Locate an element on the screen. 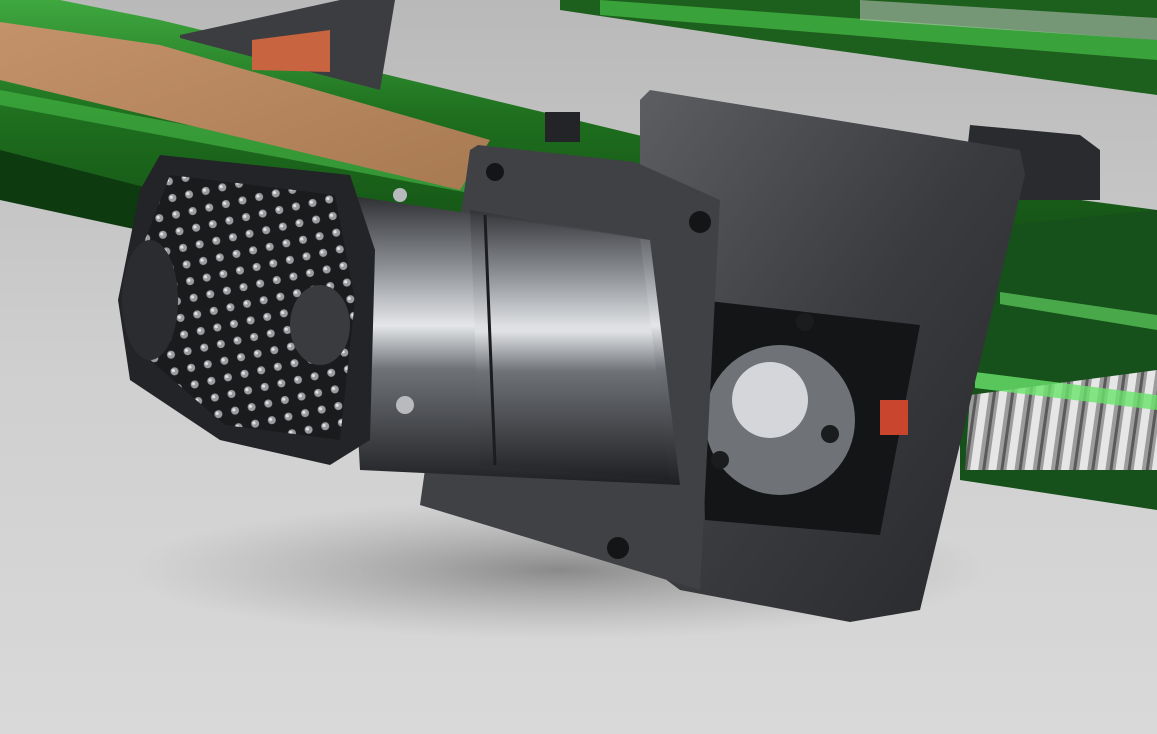 The width and height of the screenshot is (1157, 734). coupling is located at coordinates (770, 400).